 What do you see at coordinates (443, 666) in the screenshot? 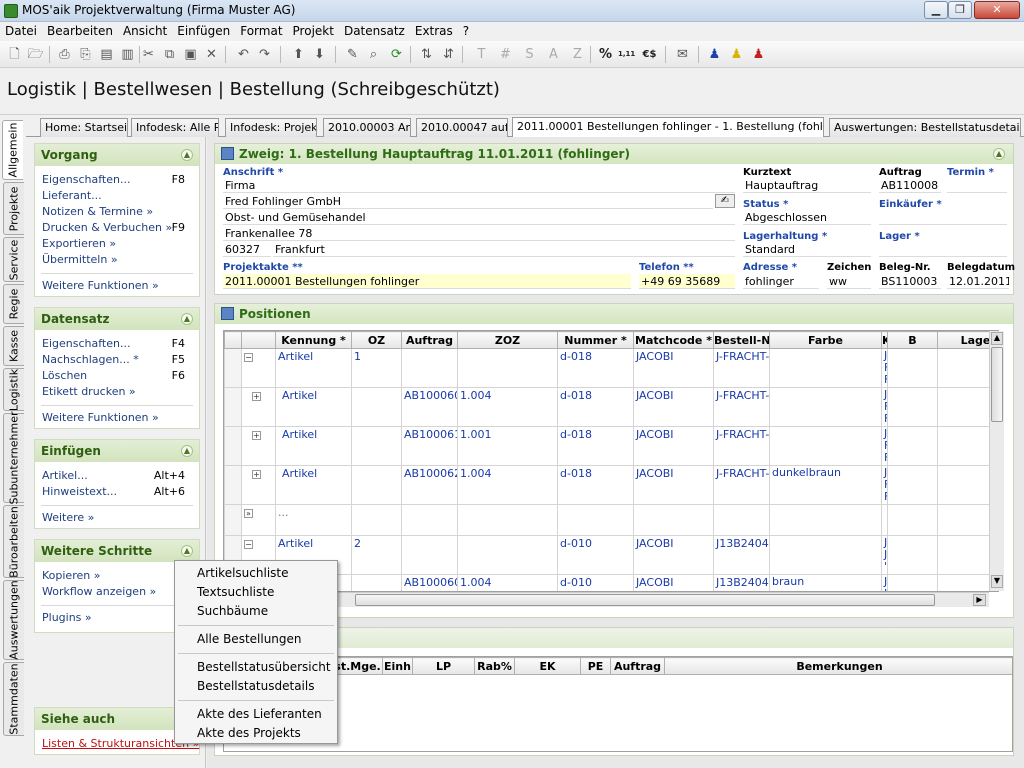
I see `column-header-lp: LP` at bounding box center [443, 666].